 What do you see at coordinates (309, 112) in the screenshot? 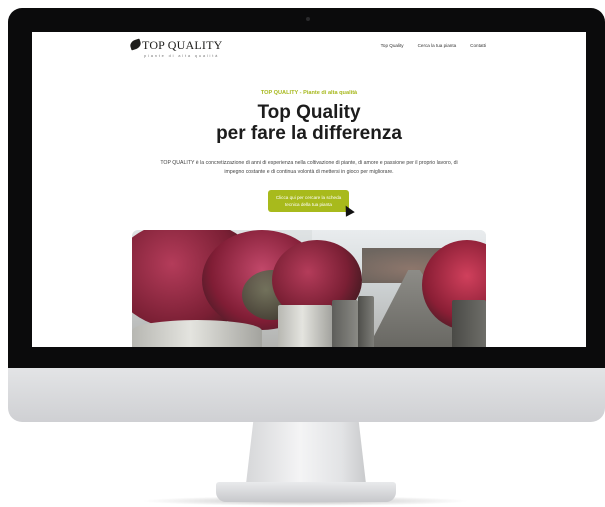
I see `headline-line-1: Top Quality` at bounding box center [309, 112].